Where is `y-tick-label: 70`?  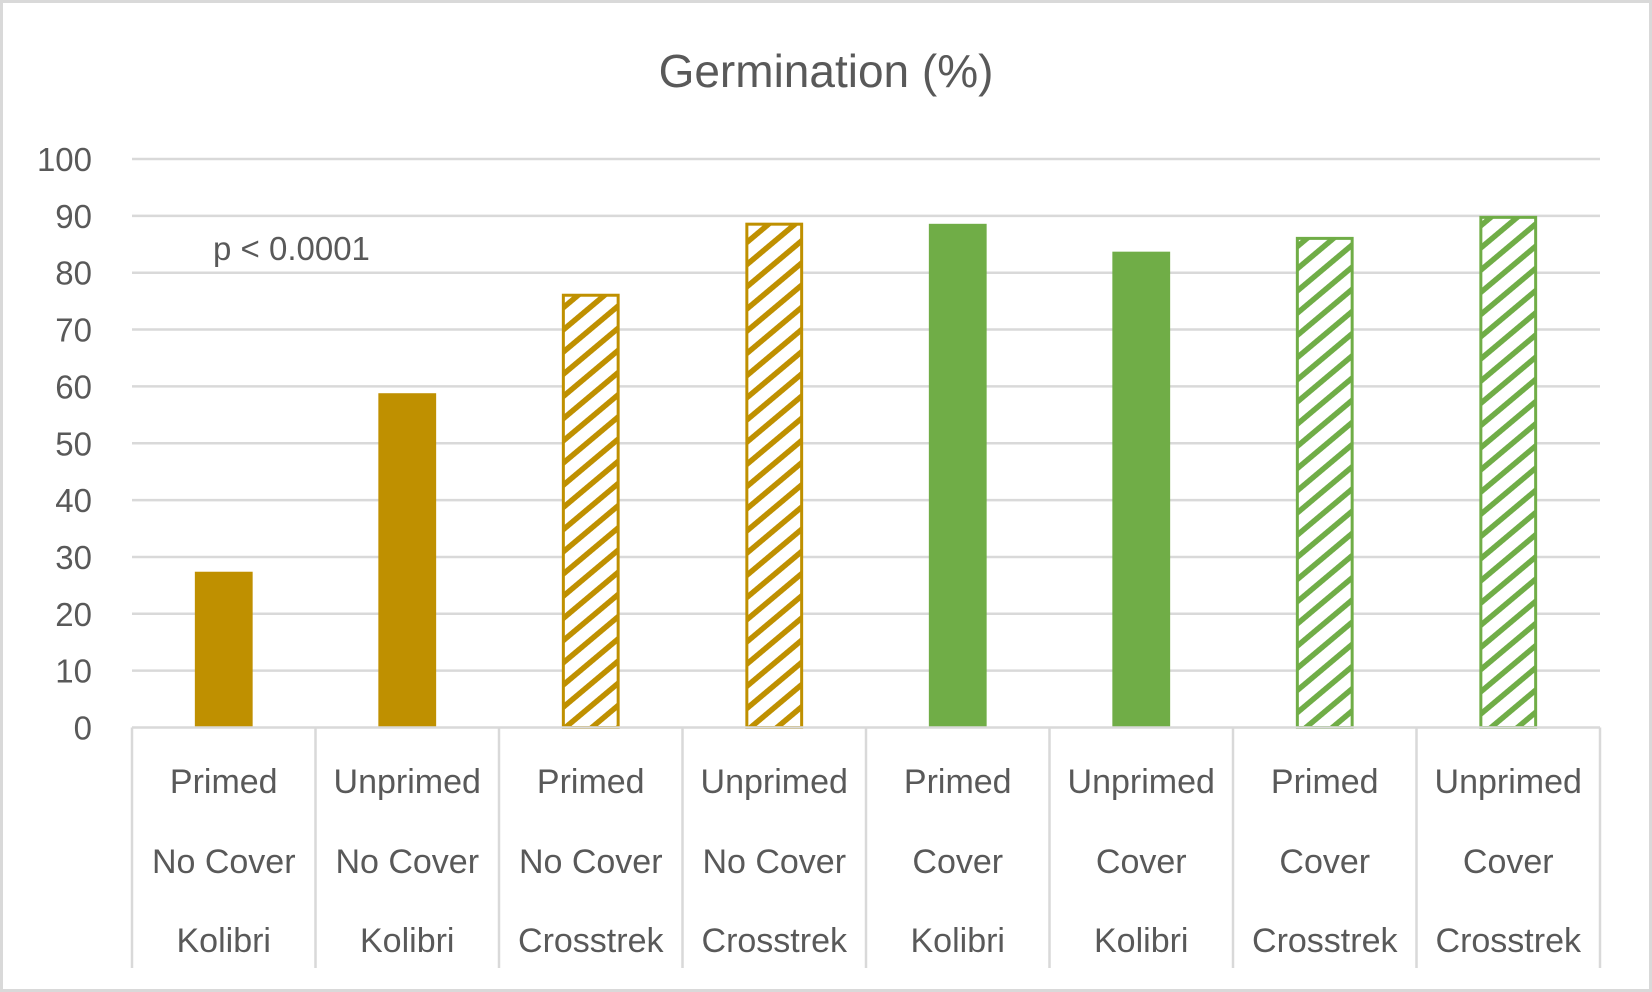
y-tick-label: 70 is located at coordinates (73, 330).